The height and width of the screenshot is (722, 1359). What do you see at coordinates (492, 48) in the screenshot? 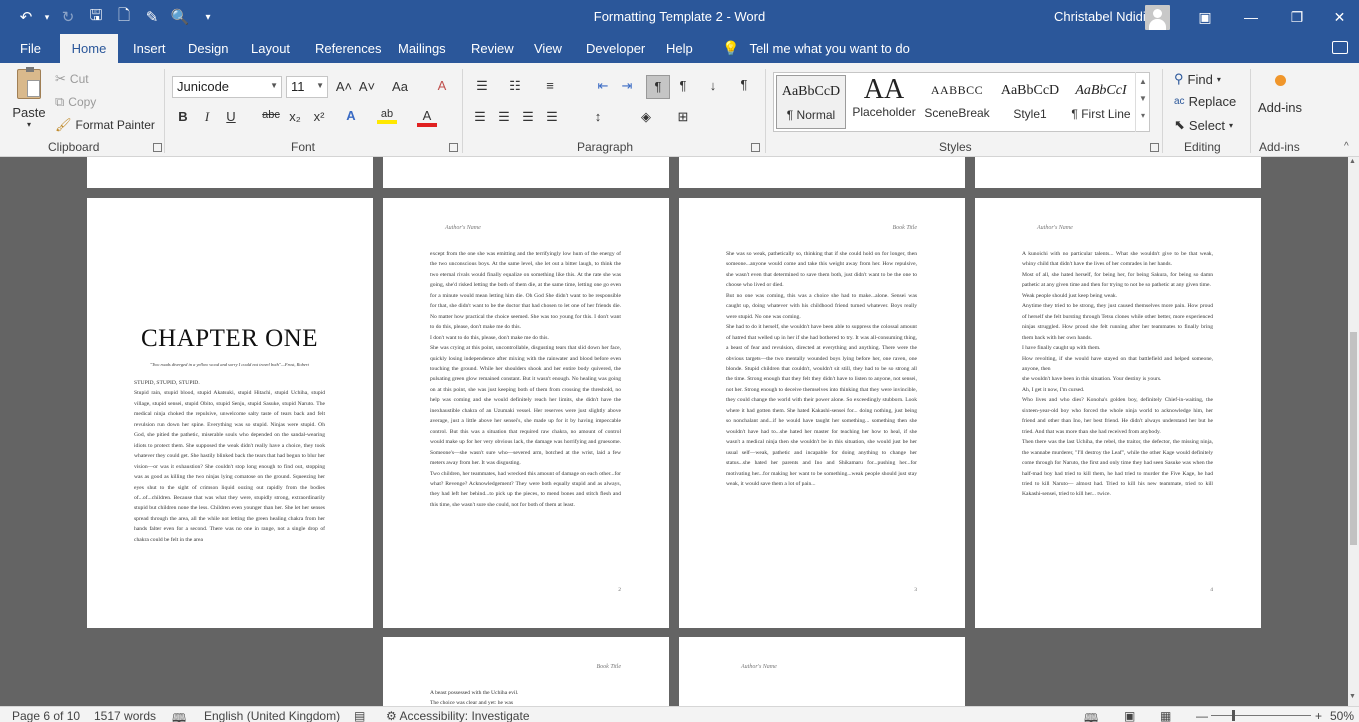
I see `tab-review: Review` at bounding box center [492, 48].